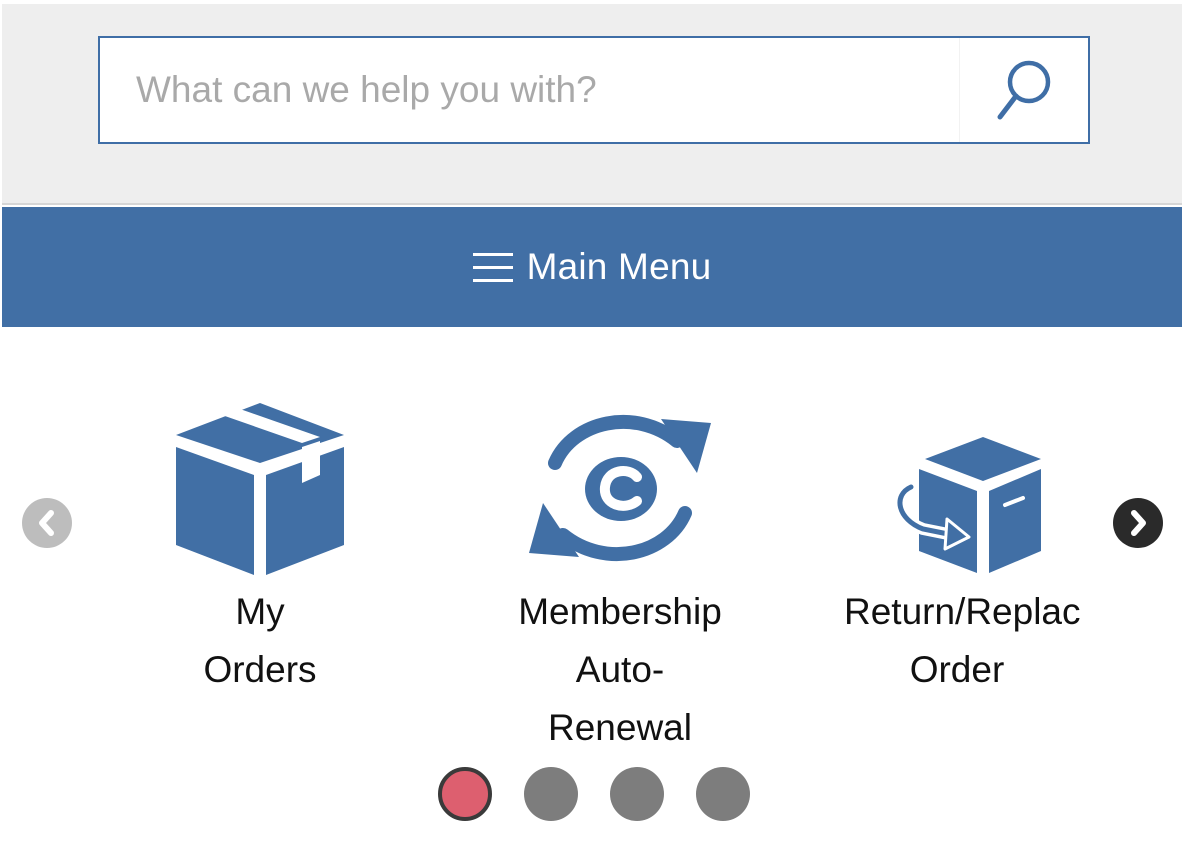 This screenshot has height=844, width=1182. I want to click on carousel-next-button, so click(1138, 523).